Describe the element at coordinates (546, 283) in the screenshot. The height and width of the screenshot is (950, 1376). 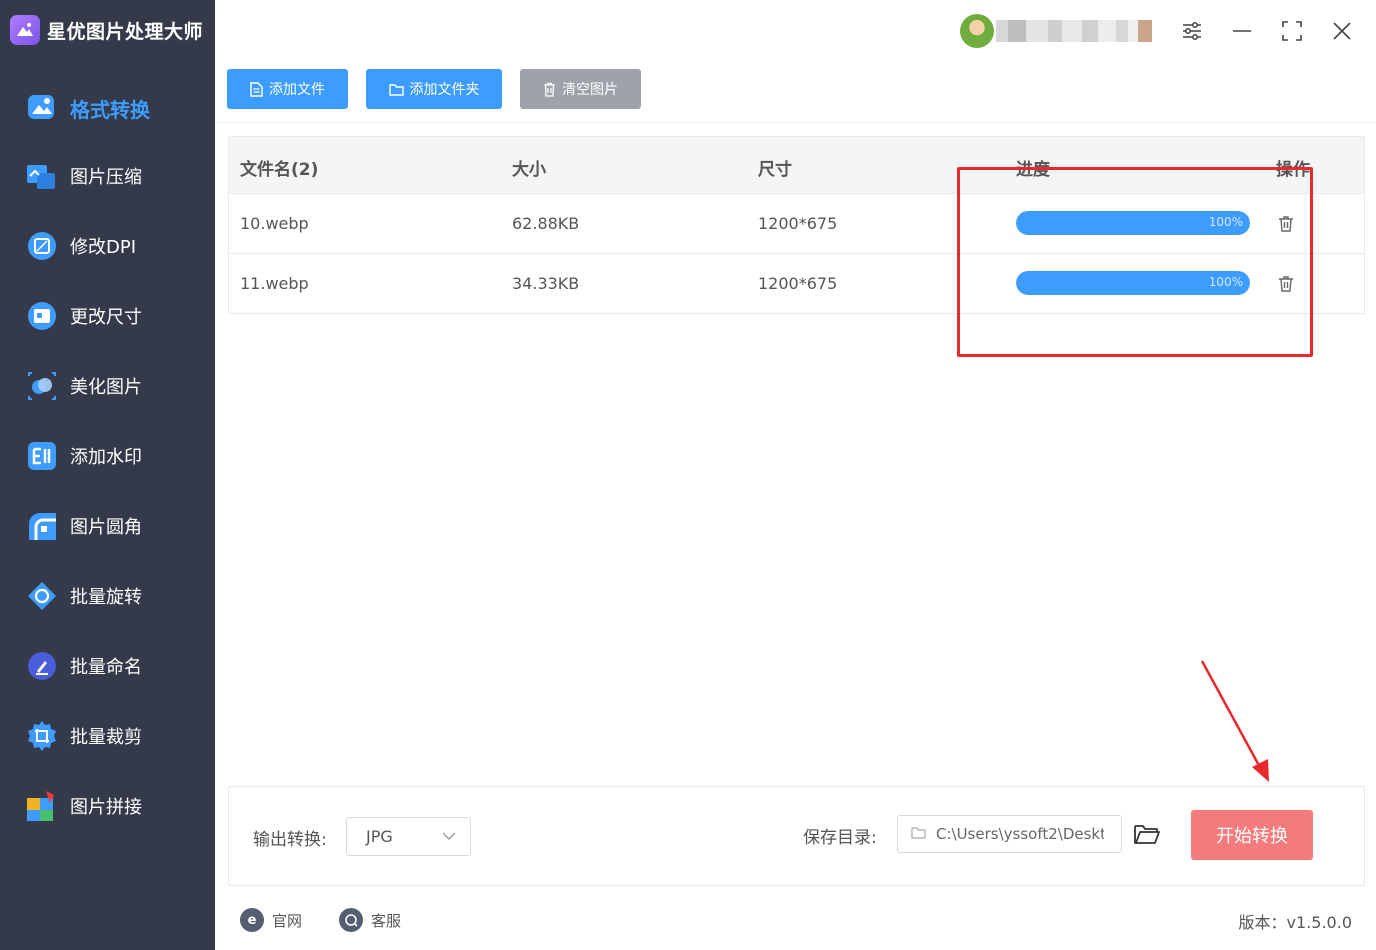
I see `file-size: 34.33KB` at that location.